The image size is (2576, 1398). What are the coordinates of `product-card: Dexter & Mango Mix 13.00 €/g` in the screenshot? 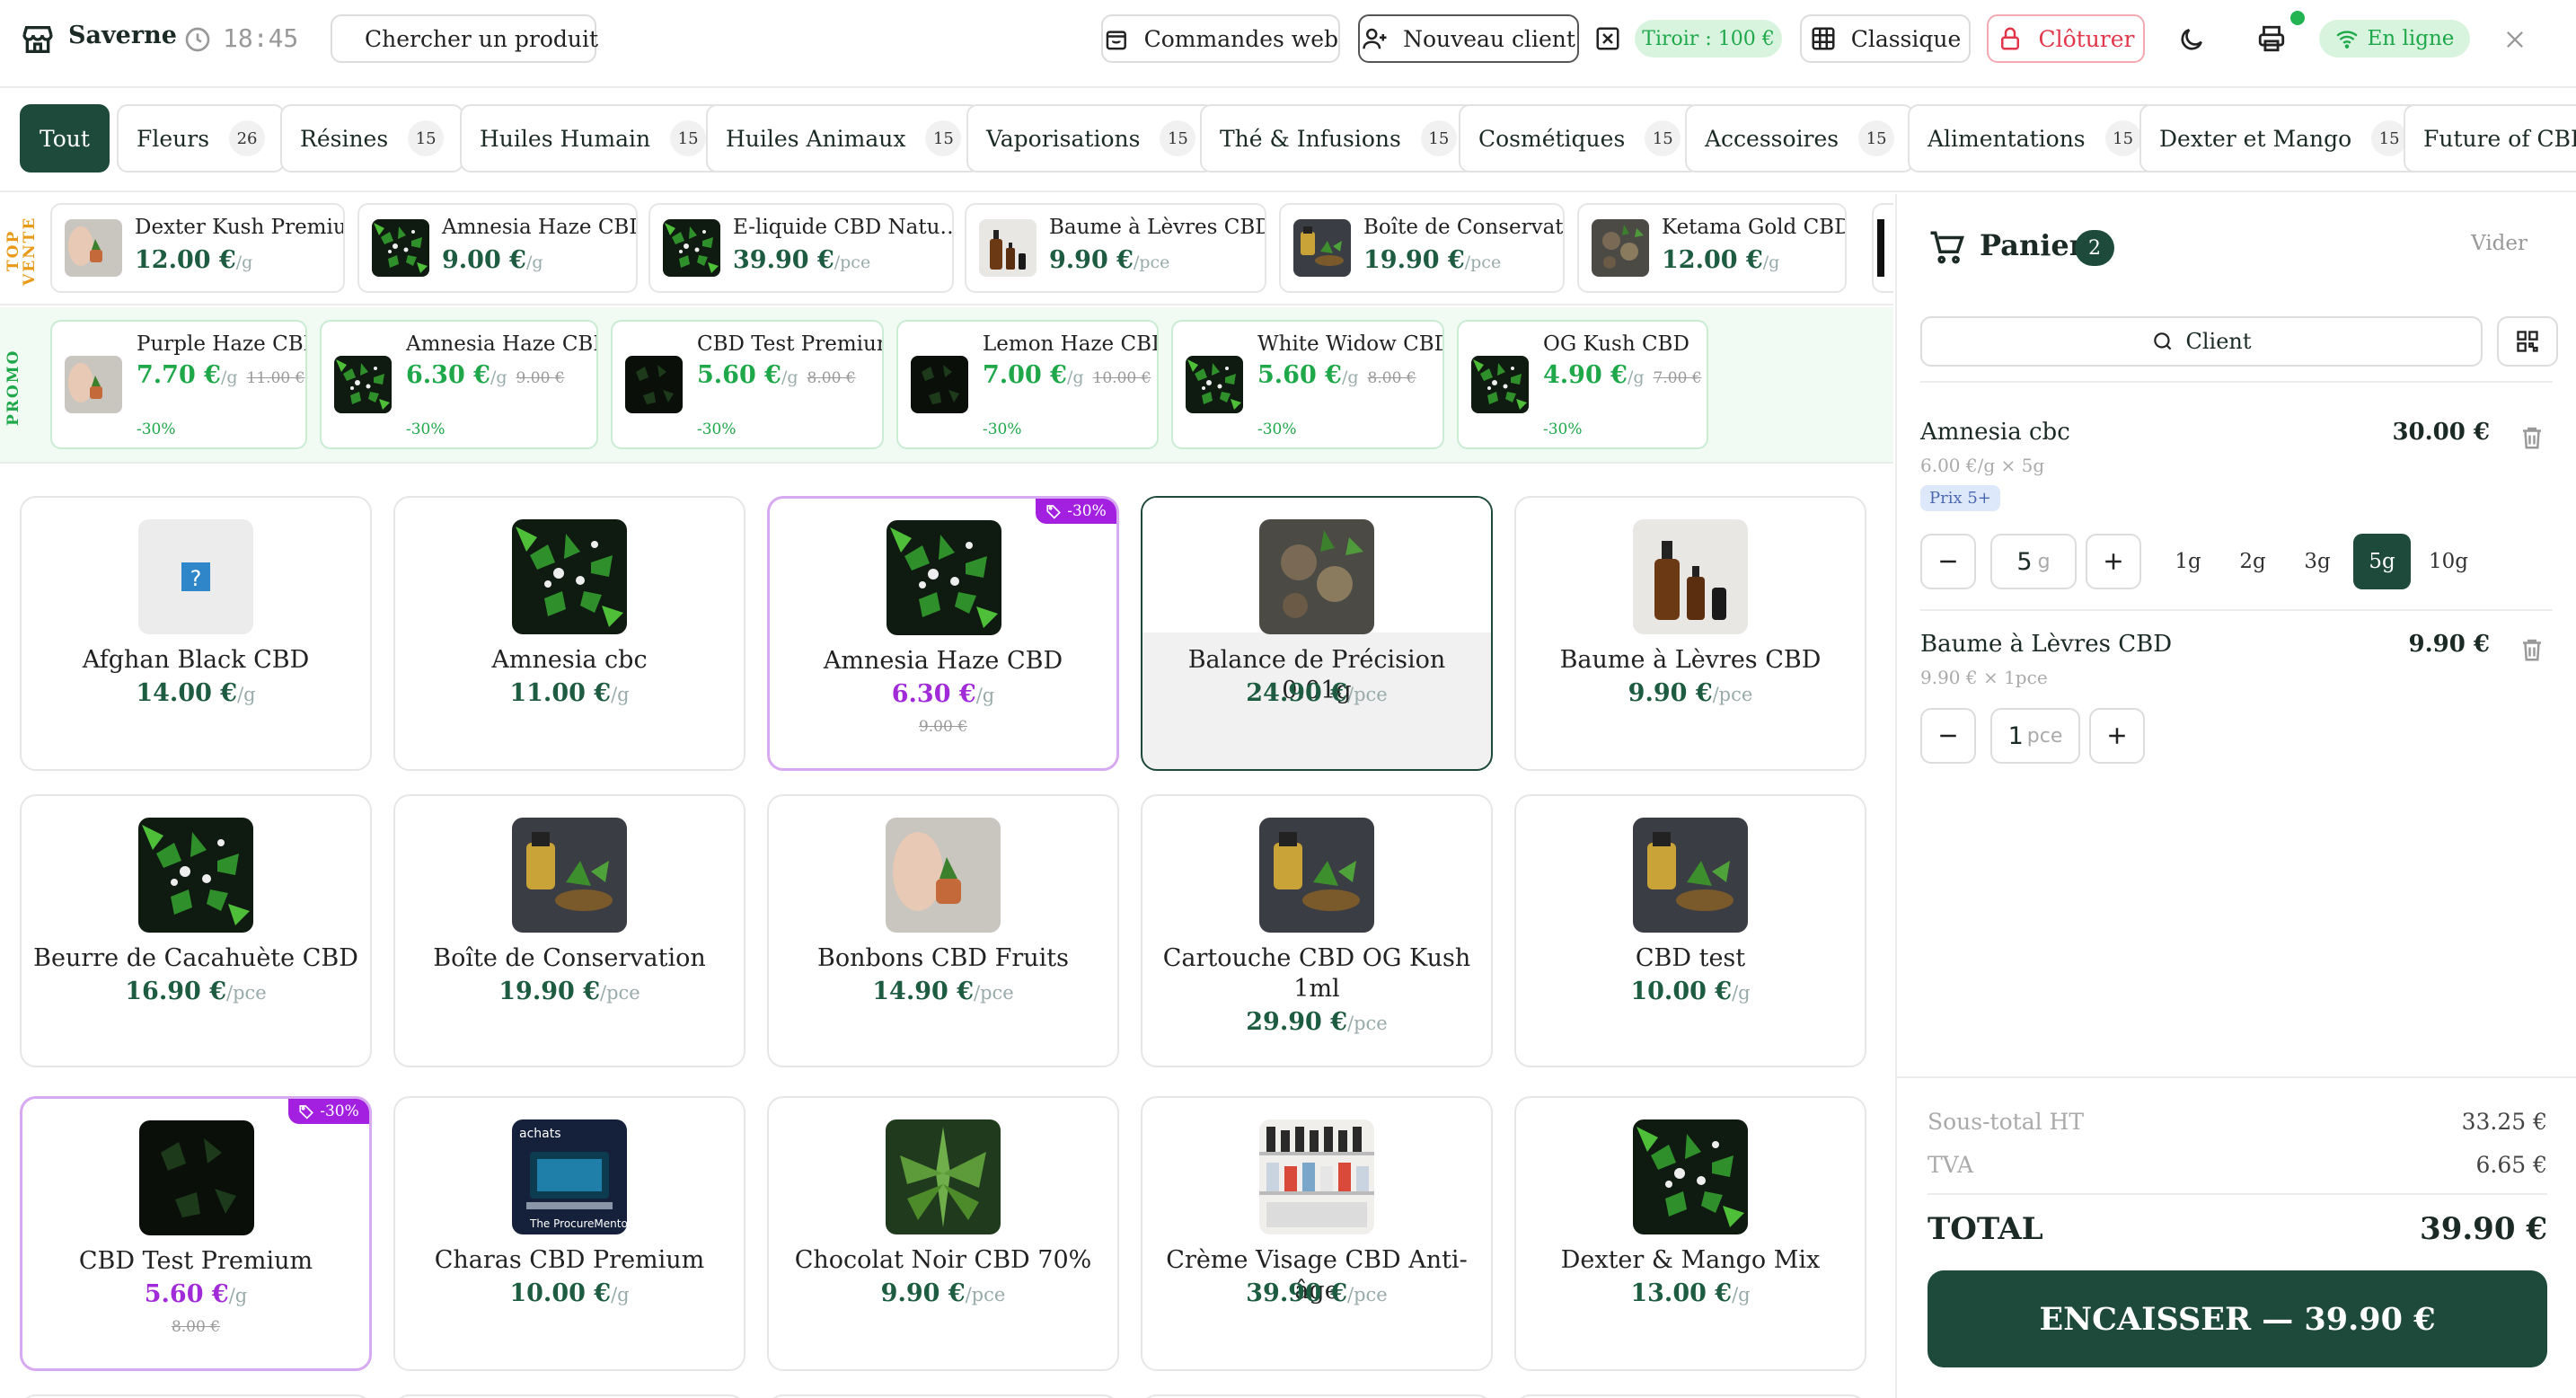 It's located at (1690, 1234).